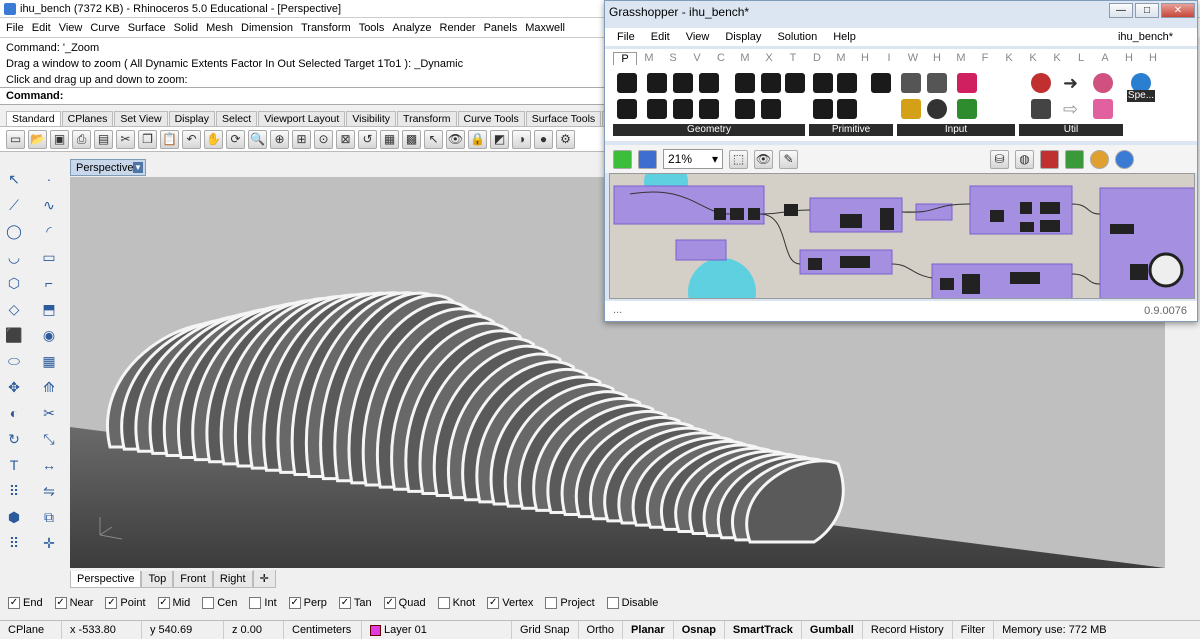  What do you see at coordinates (433, 139) in the screenshot?
I see `select-icon: ↖` at bounding box center [433, 139].